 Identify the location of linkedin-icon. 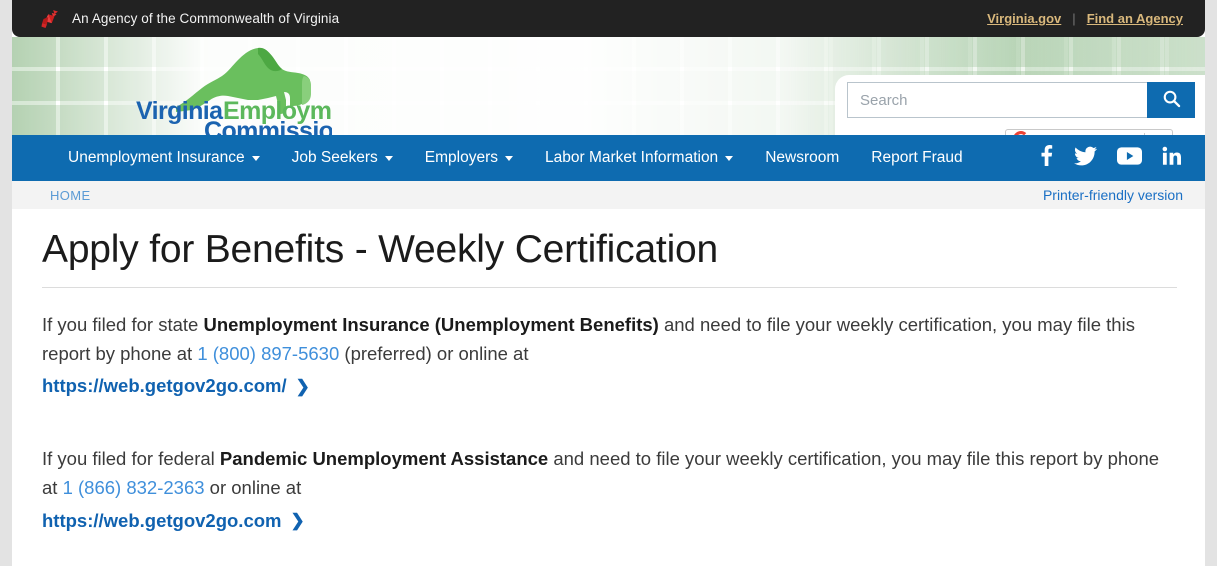
(1171, 158).